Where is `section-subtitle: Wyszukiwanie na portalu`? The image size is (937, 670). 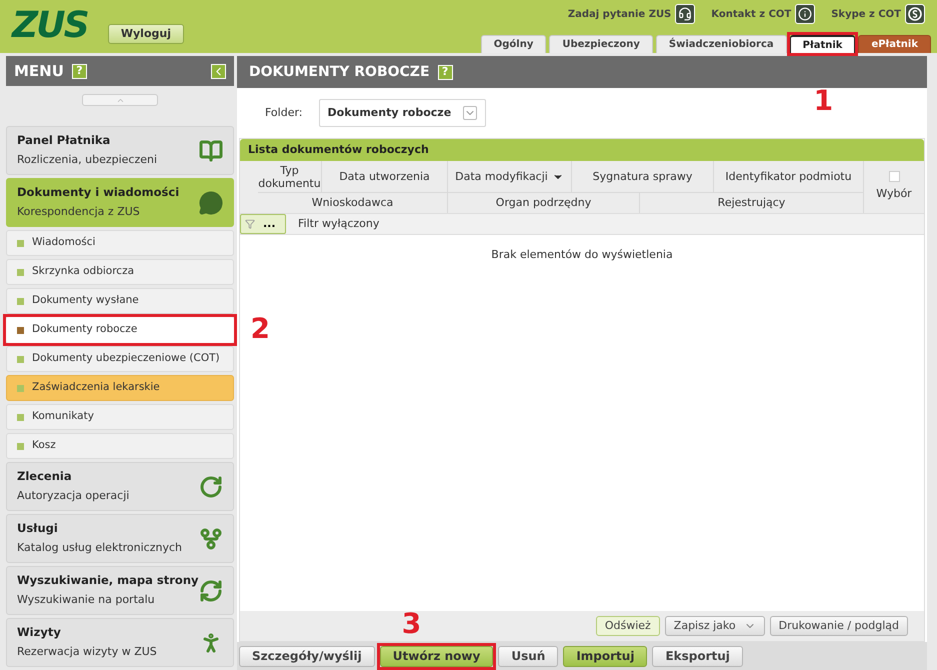 section-subtitle: Wyszukiwanie na portalu is located at coordinates (86, 600).